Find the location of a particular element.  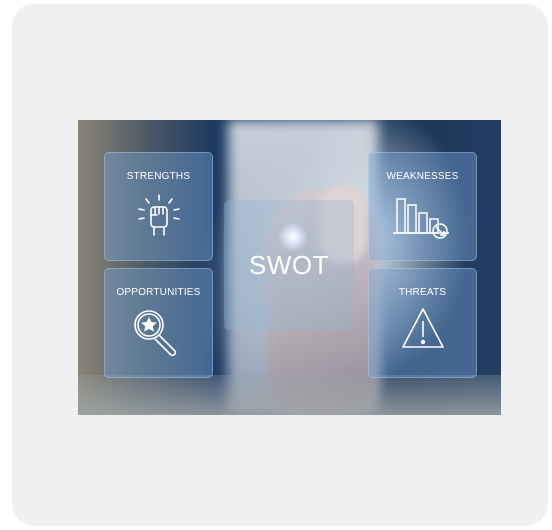

panel-title-strengths: STRENGTHS is located at coordinates (158, 176).